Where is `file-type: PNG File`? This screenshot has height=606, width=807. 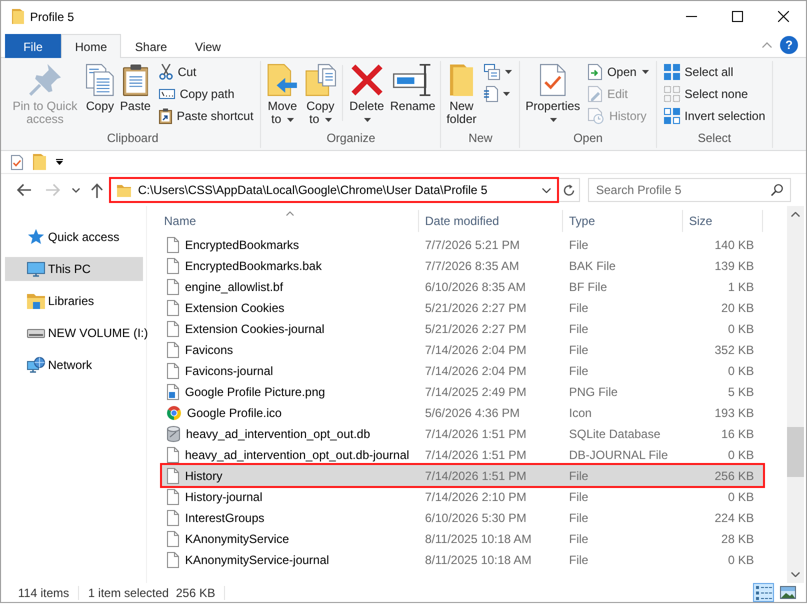 file-type: PNG File is located at coordinates (593, 391).